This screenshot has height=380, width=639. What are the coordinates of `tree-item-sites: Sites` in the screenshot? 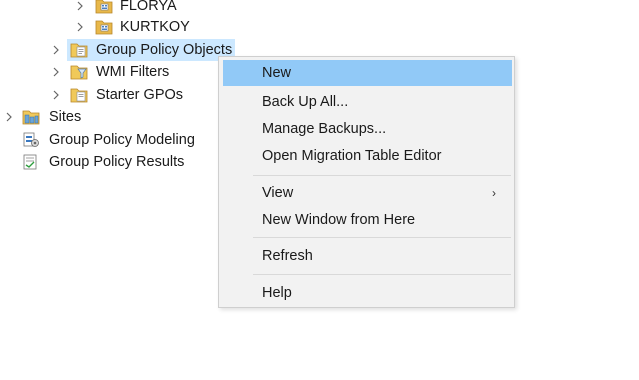 It's located at (63, 117).